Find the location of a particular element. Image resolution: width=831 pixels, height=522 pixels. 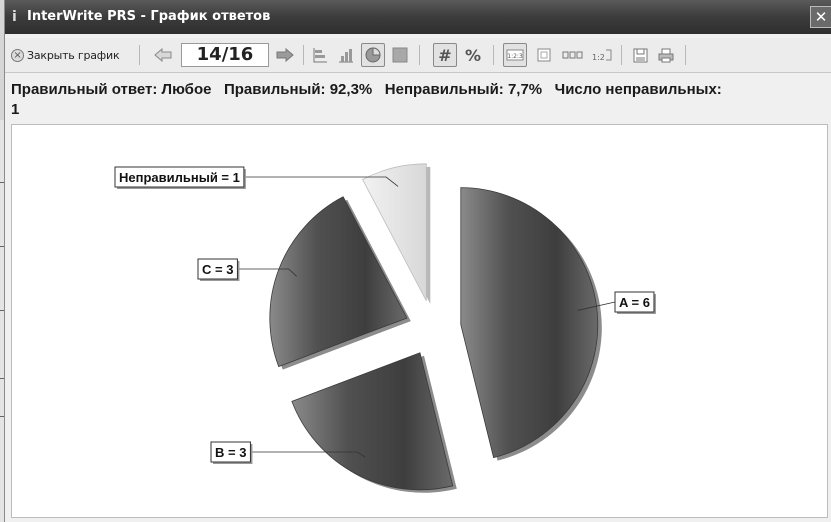

slice-label: B = 3 is located at coordinates (230, 452).